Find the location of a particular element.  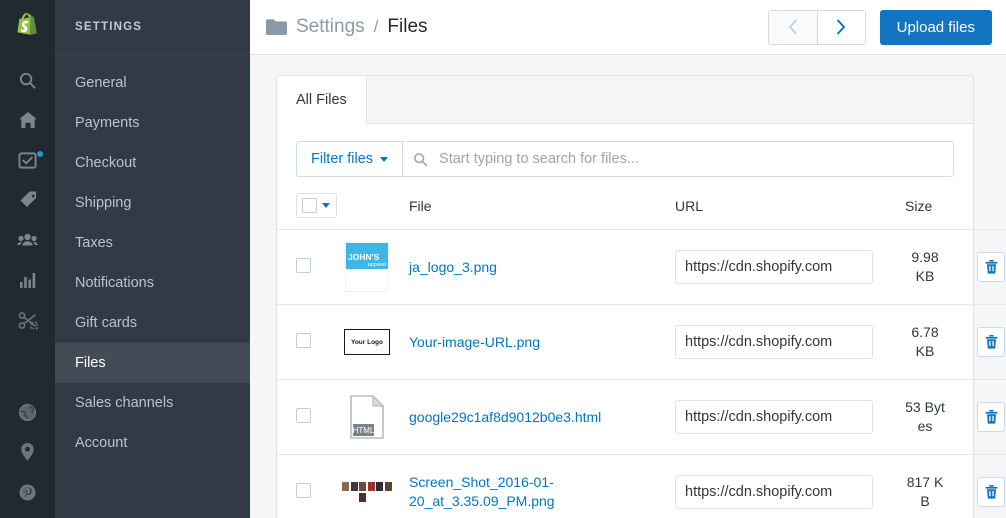

file-size: 53 Bytes is located at coordinates (925, 416).